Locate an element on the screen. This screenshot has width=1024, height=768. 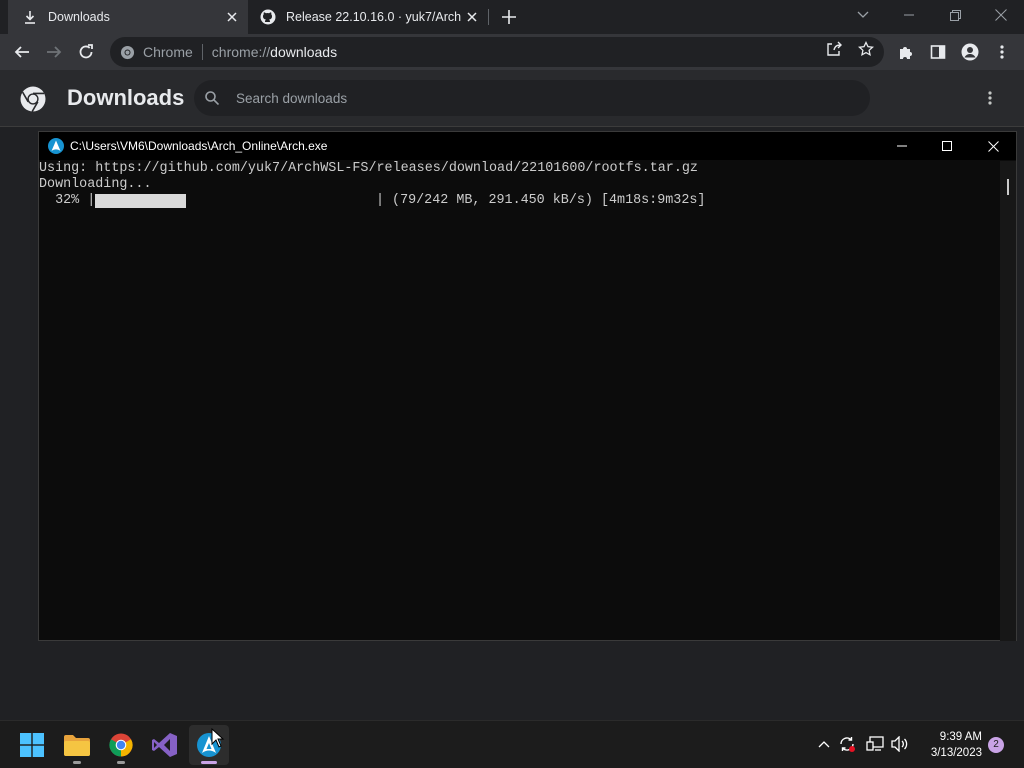
progress-end-pipe: | is located at coordinates (380, 200).